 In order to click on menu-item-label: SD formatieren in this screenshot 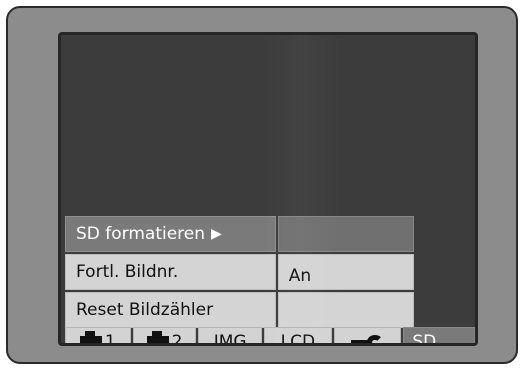, I will do `click(141, 234)`.